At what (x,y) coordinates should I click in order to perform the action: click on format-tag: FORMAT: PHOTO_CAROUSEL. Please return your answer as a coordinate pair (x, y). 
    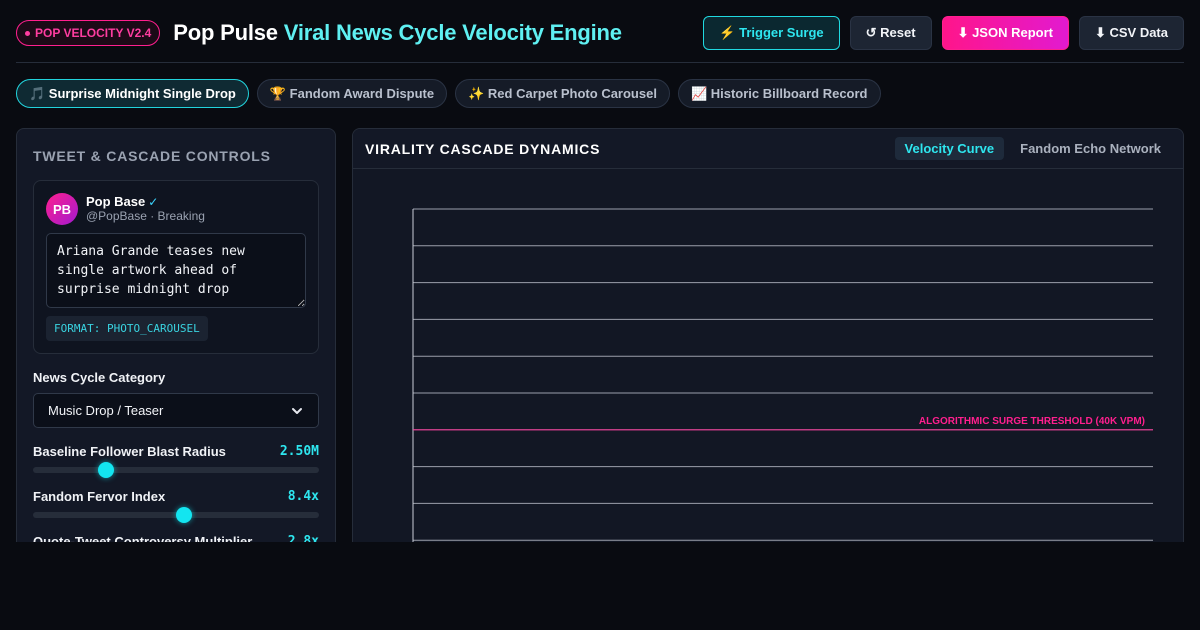
    Looking at the image, I should click on (127, 328).